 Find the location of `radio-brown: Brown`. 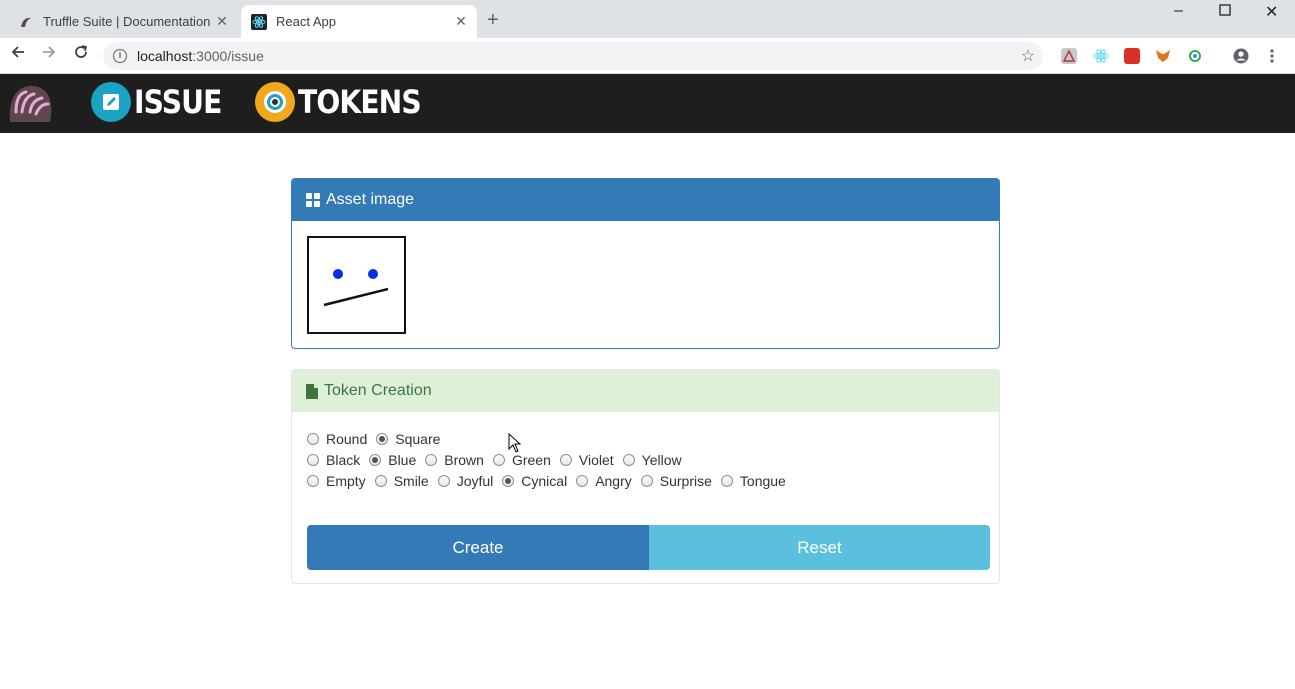

radio-brown: Brown is located at coordinates (454, 460).